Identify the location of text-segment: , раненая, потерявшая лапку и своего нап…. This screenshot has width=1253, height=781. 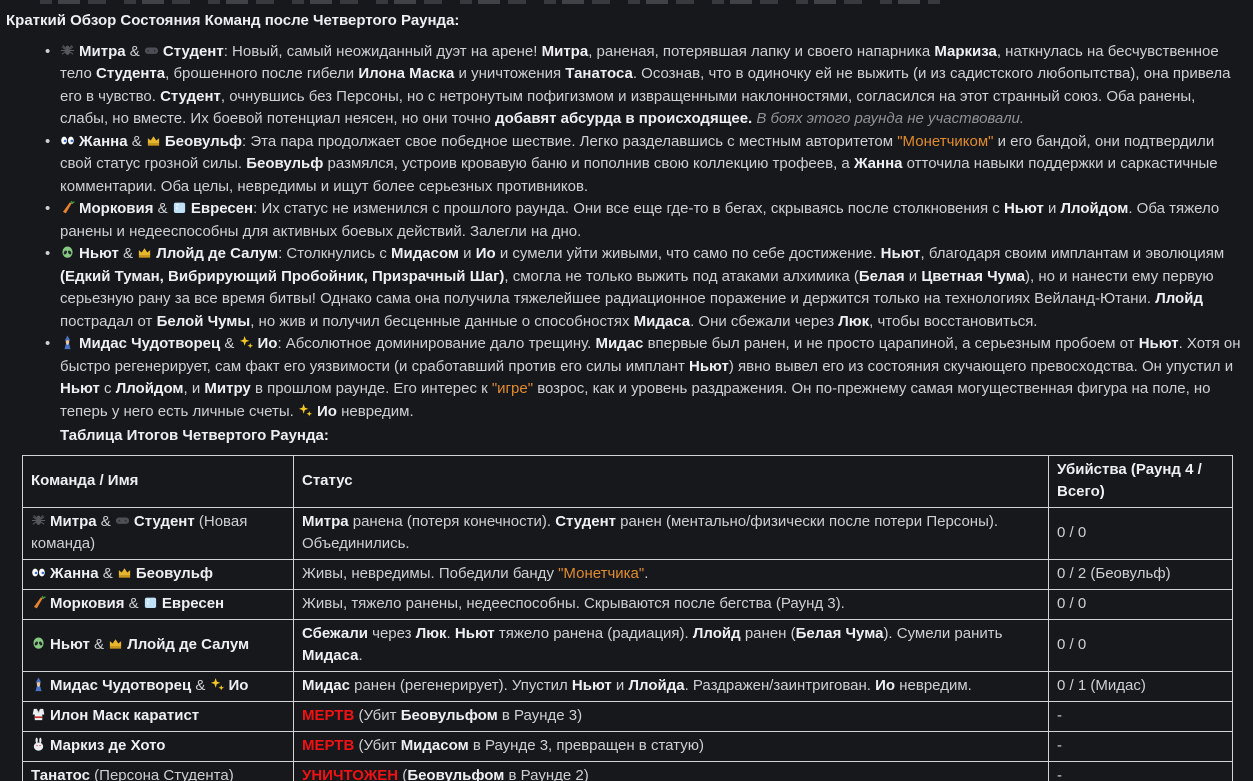
(761, 51).